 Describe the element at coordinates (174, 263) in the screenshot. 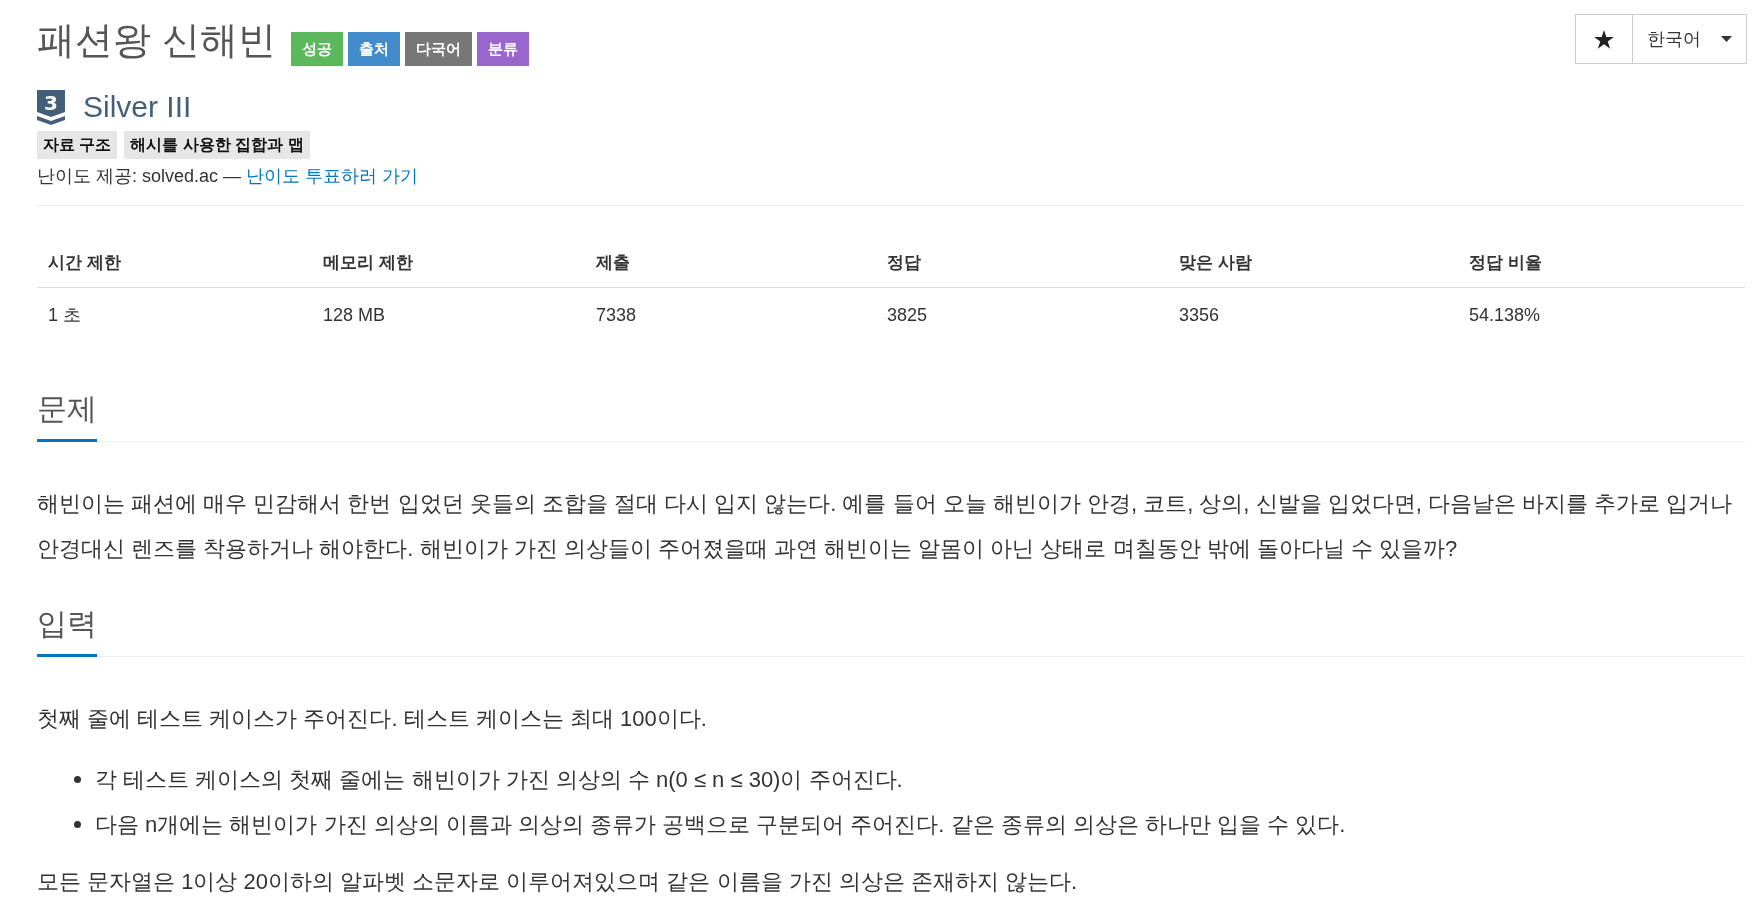

I see `table-header-cell: 시간 제한` at that location.